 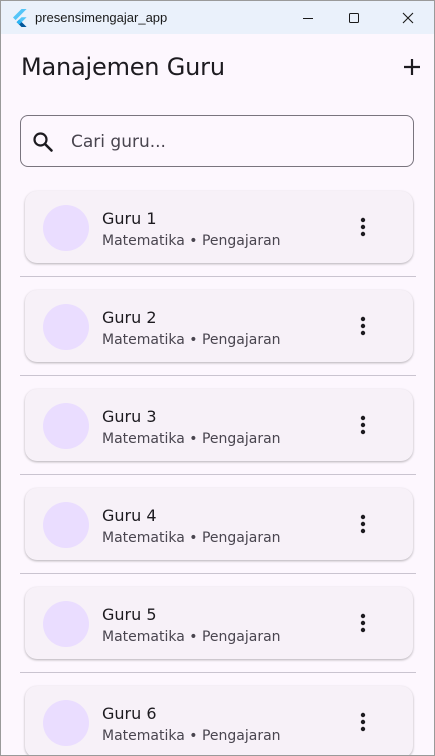 I want to click on maximize-icon, so click(x=354, y=17).